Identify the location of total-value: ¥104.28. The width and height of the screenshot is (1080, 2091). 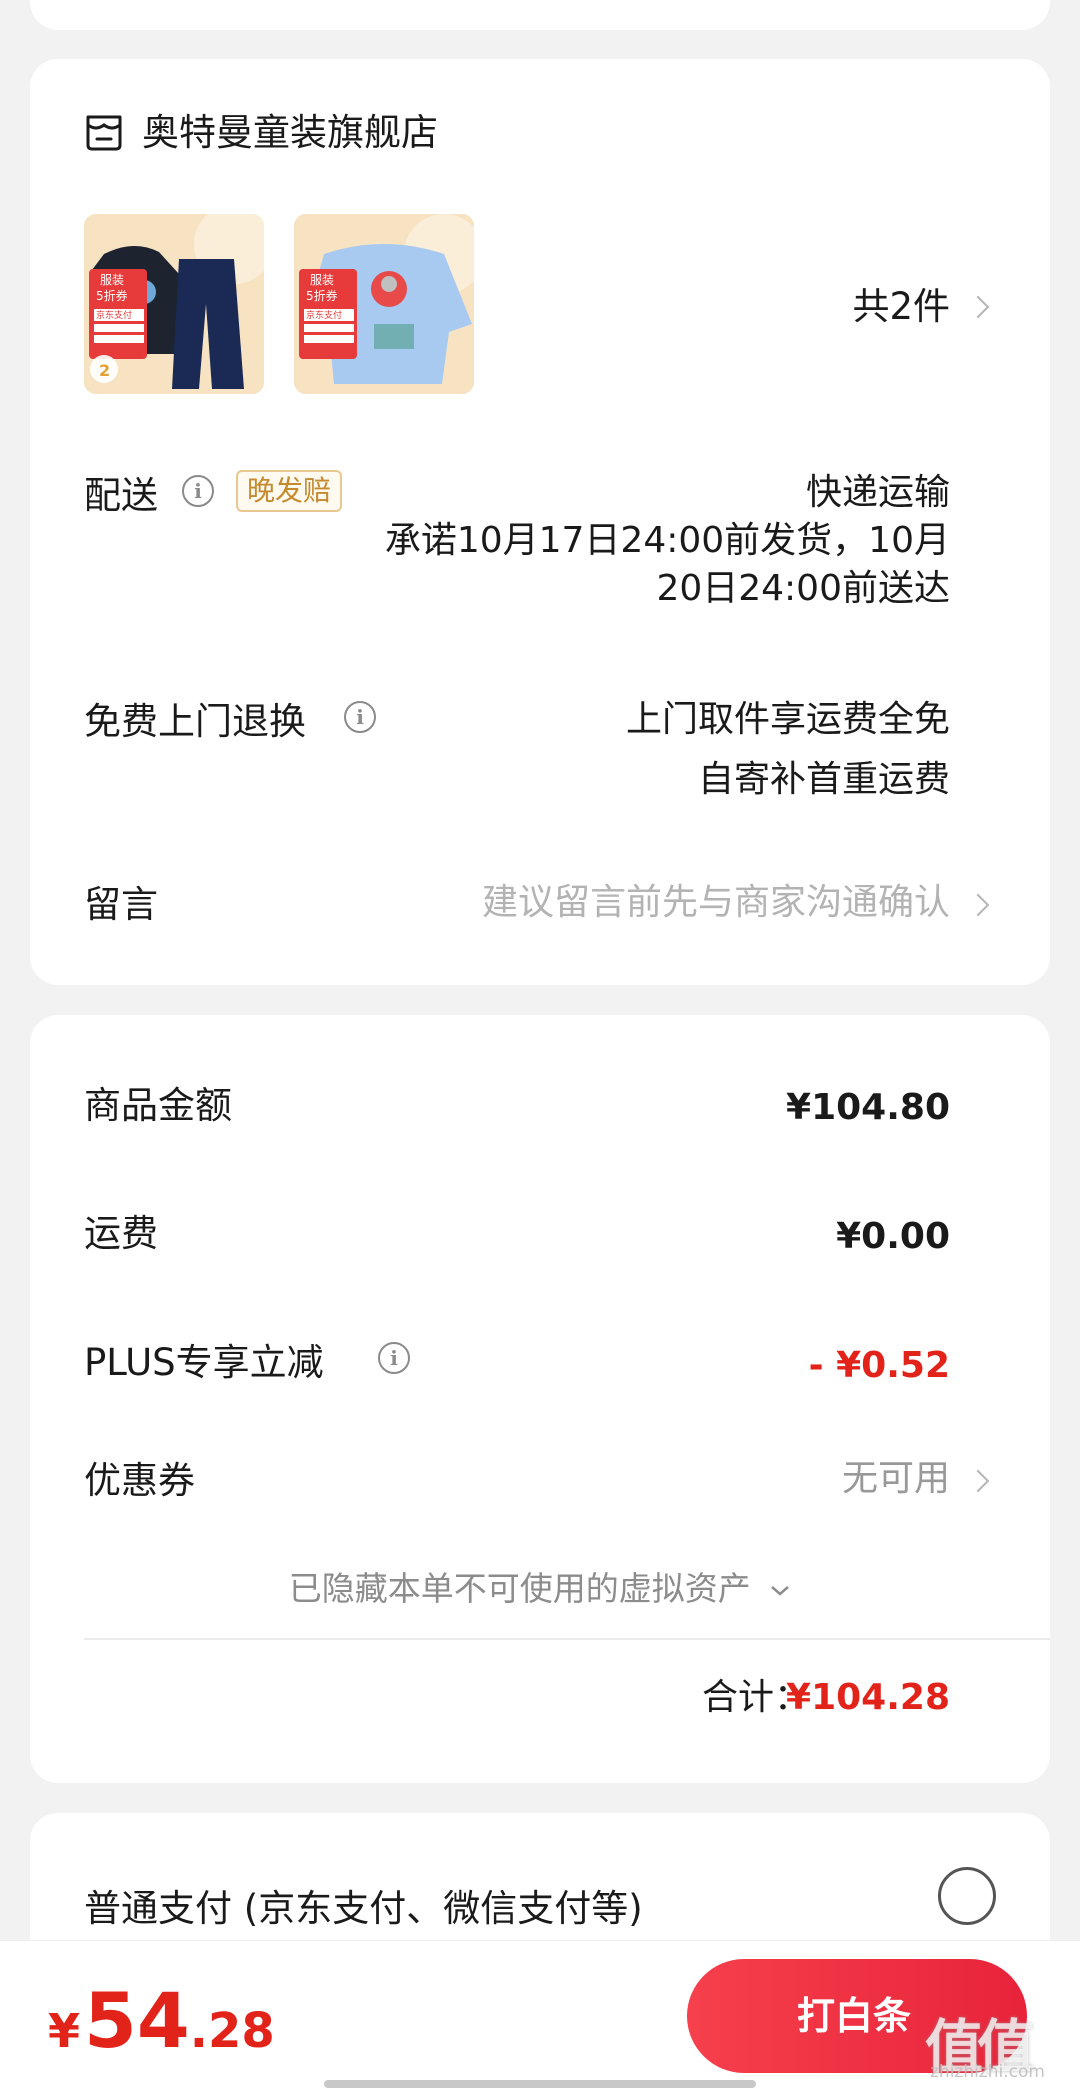
(868, 1697).